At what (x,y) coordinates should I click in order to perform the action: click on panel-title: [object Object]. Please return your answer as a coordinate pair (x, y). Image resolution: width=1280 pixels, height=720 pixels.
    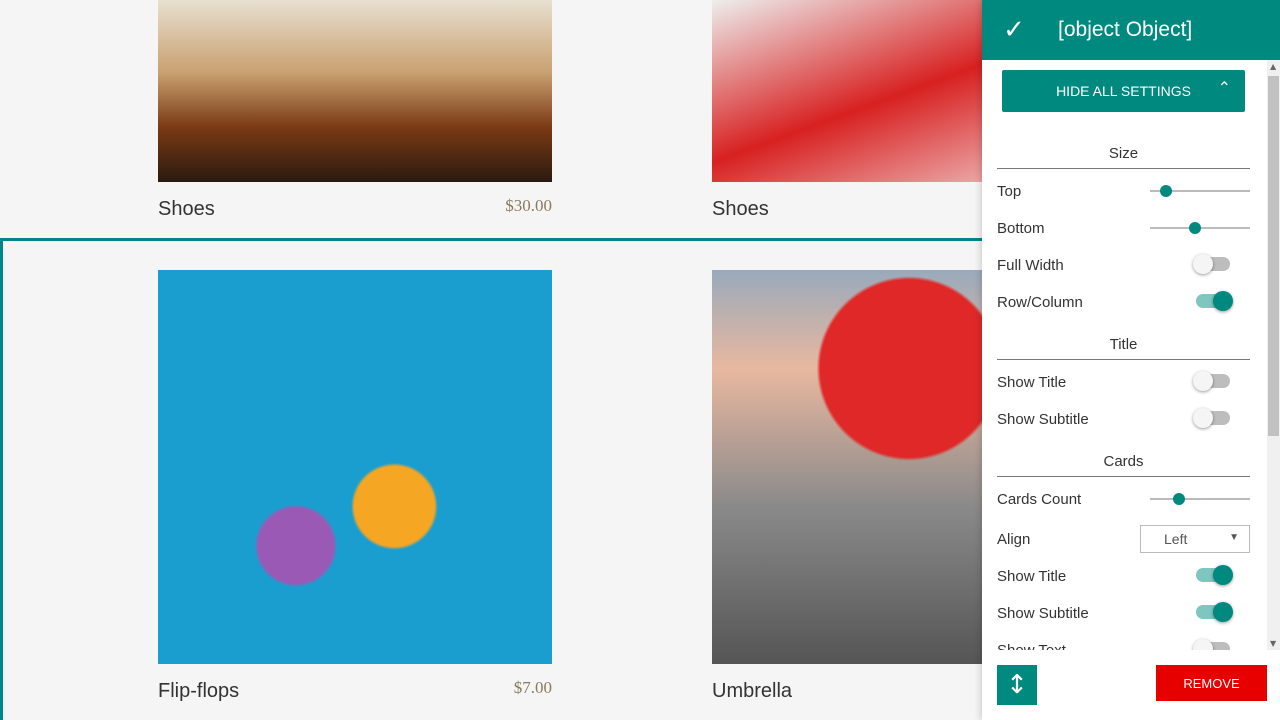
    Looking at the image, I should click on (1125, 29).